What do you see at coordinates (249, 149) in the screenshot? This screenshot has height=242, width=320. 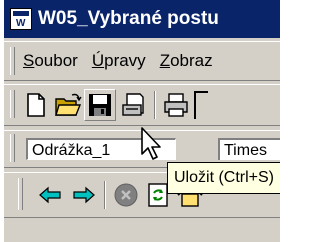 I see `font-dropdown: Times` at bounding box center [249, 149].